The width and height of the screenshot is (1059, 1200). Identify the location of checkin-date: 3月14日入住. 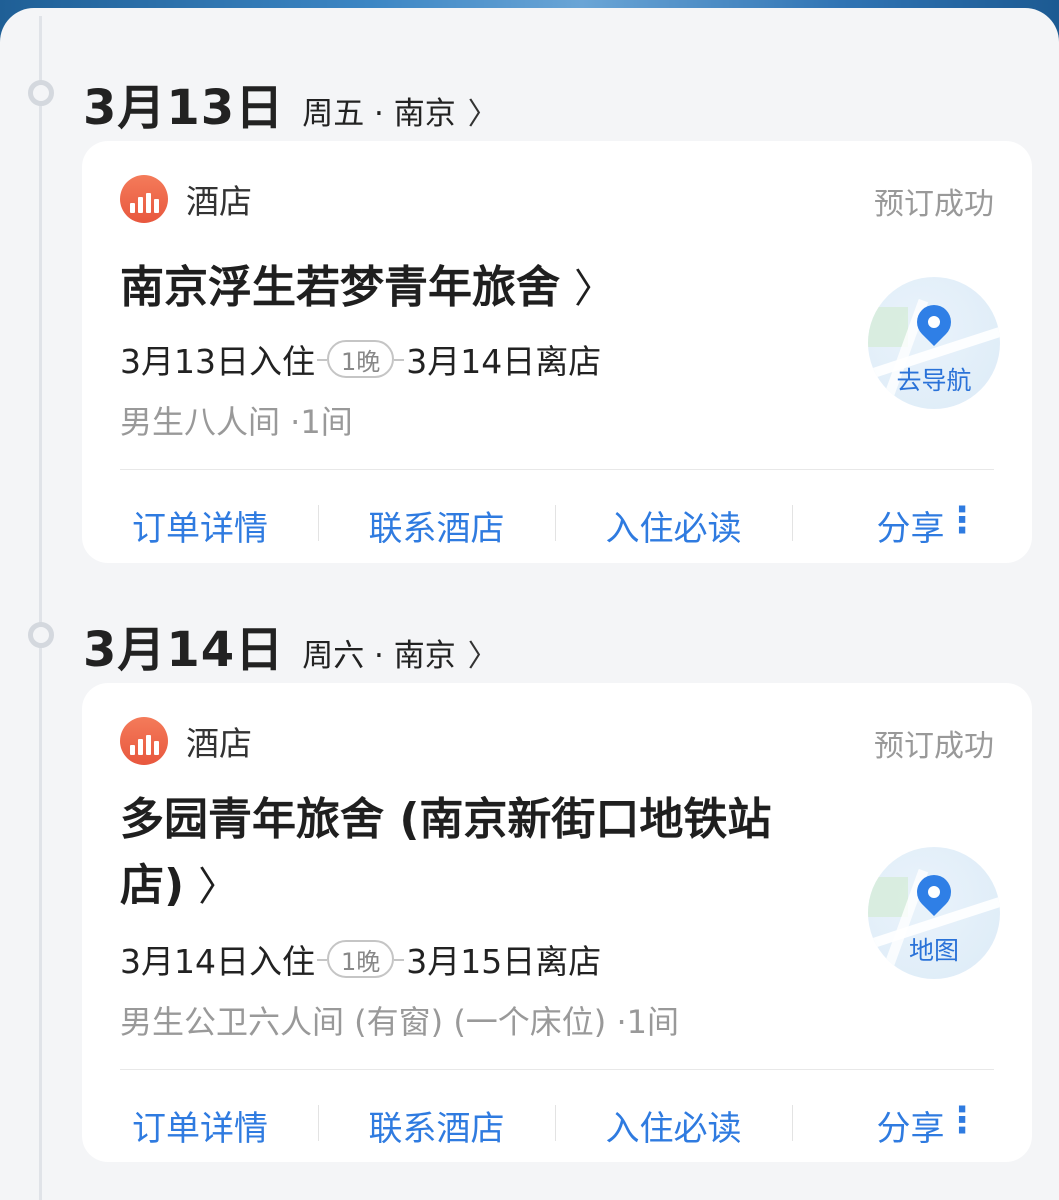
(217, 961).